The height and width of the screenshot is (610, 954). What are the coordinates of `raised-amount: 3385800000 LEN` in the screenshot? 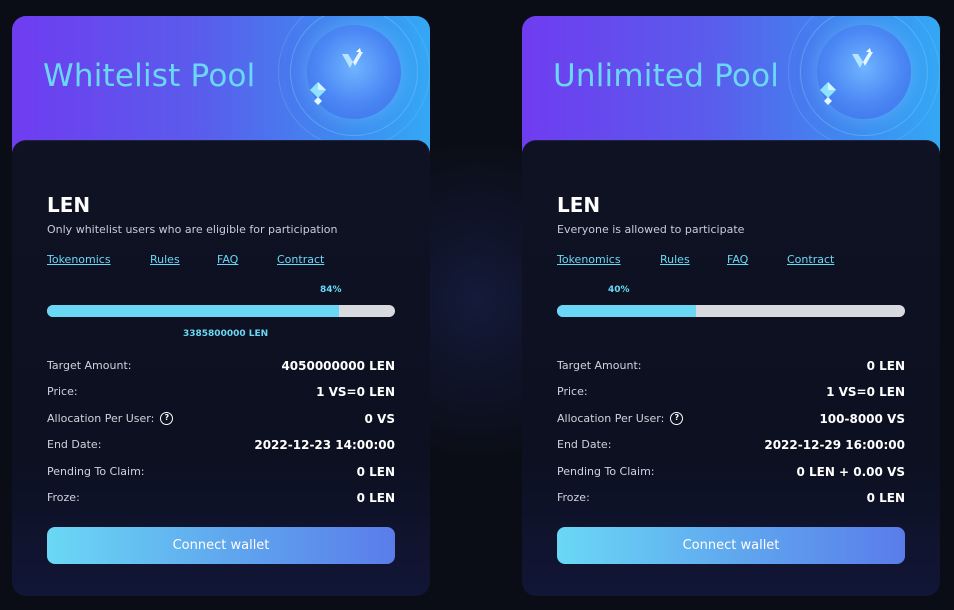 It's located at (226, 334).